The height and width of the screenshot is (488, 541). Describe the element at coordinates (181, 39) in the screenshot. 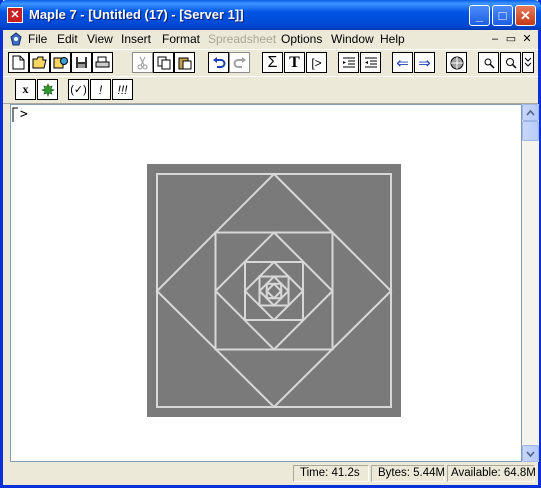

I see `menu-format: Format` at that location.